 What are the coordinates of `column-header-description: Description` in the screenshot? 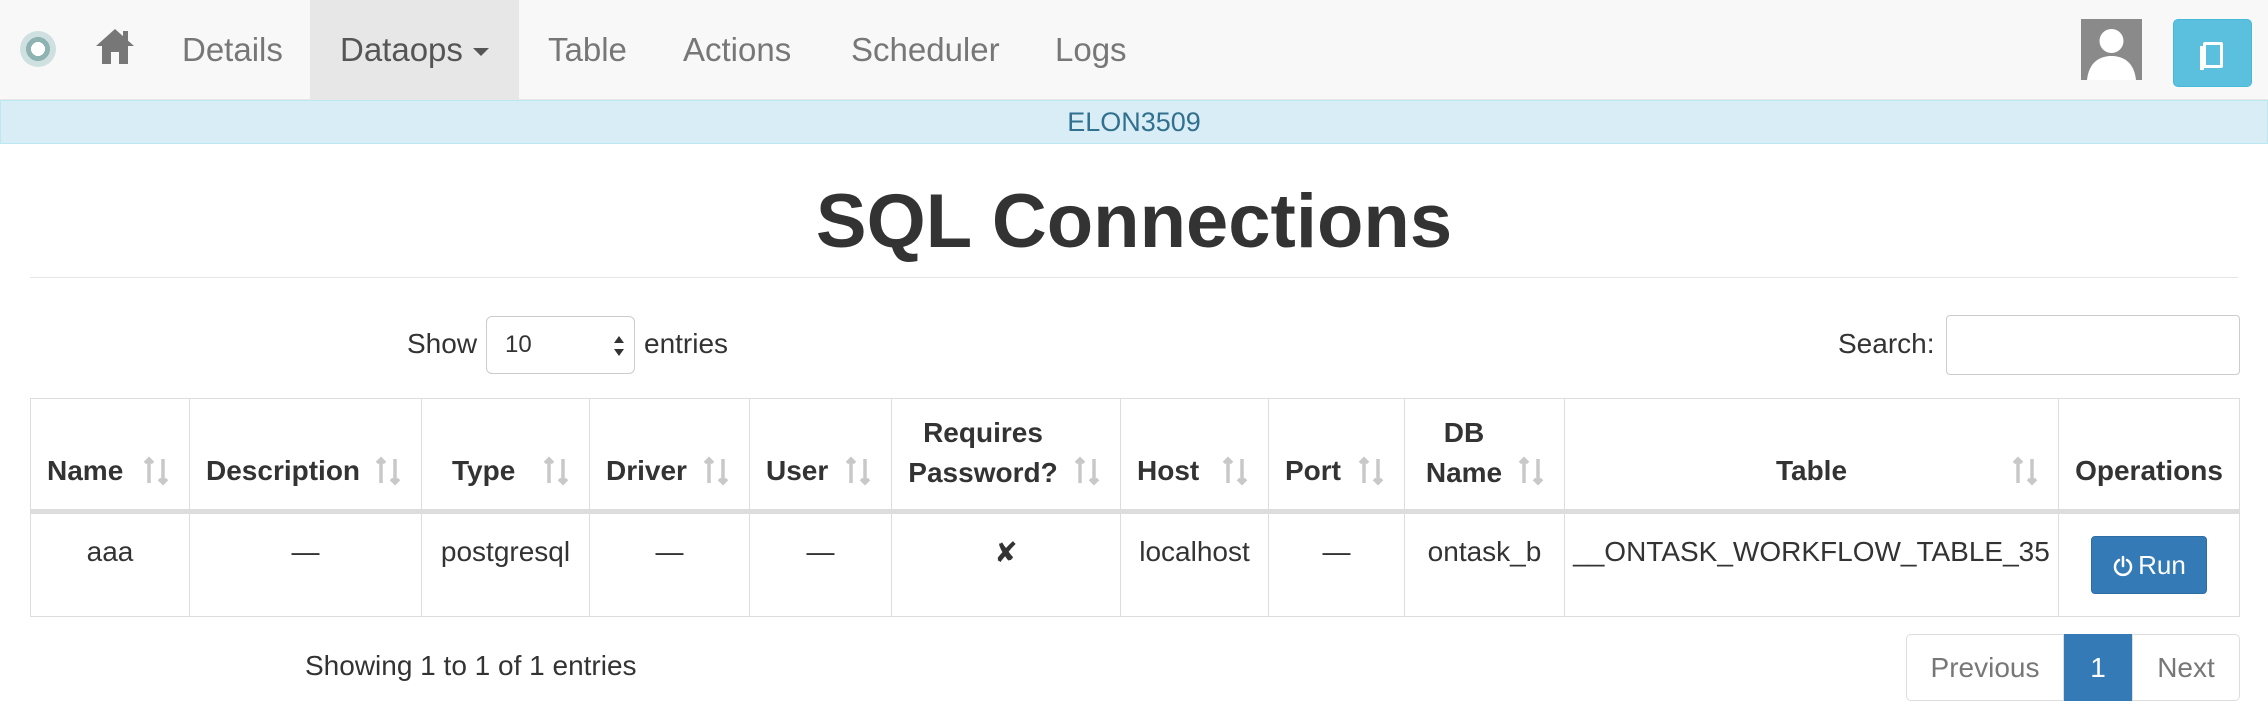 It's located at (306, 456).